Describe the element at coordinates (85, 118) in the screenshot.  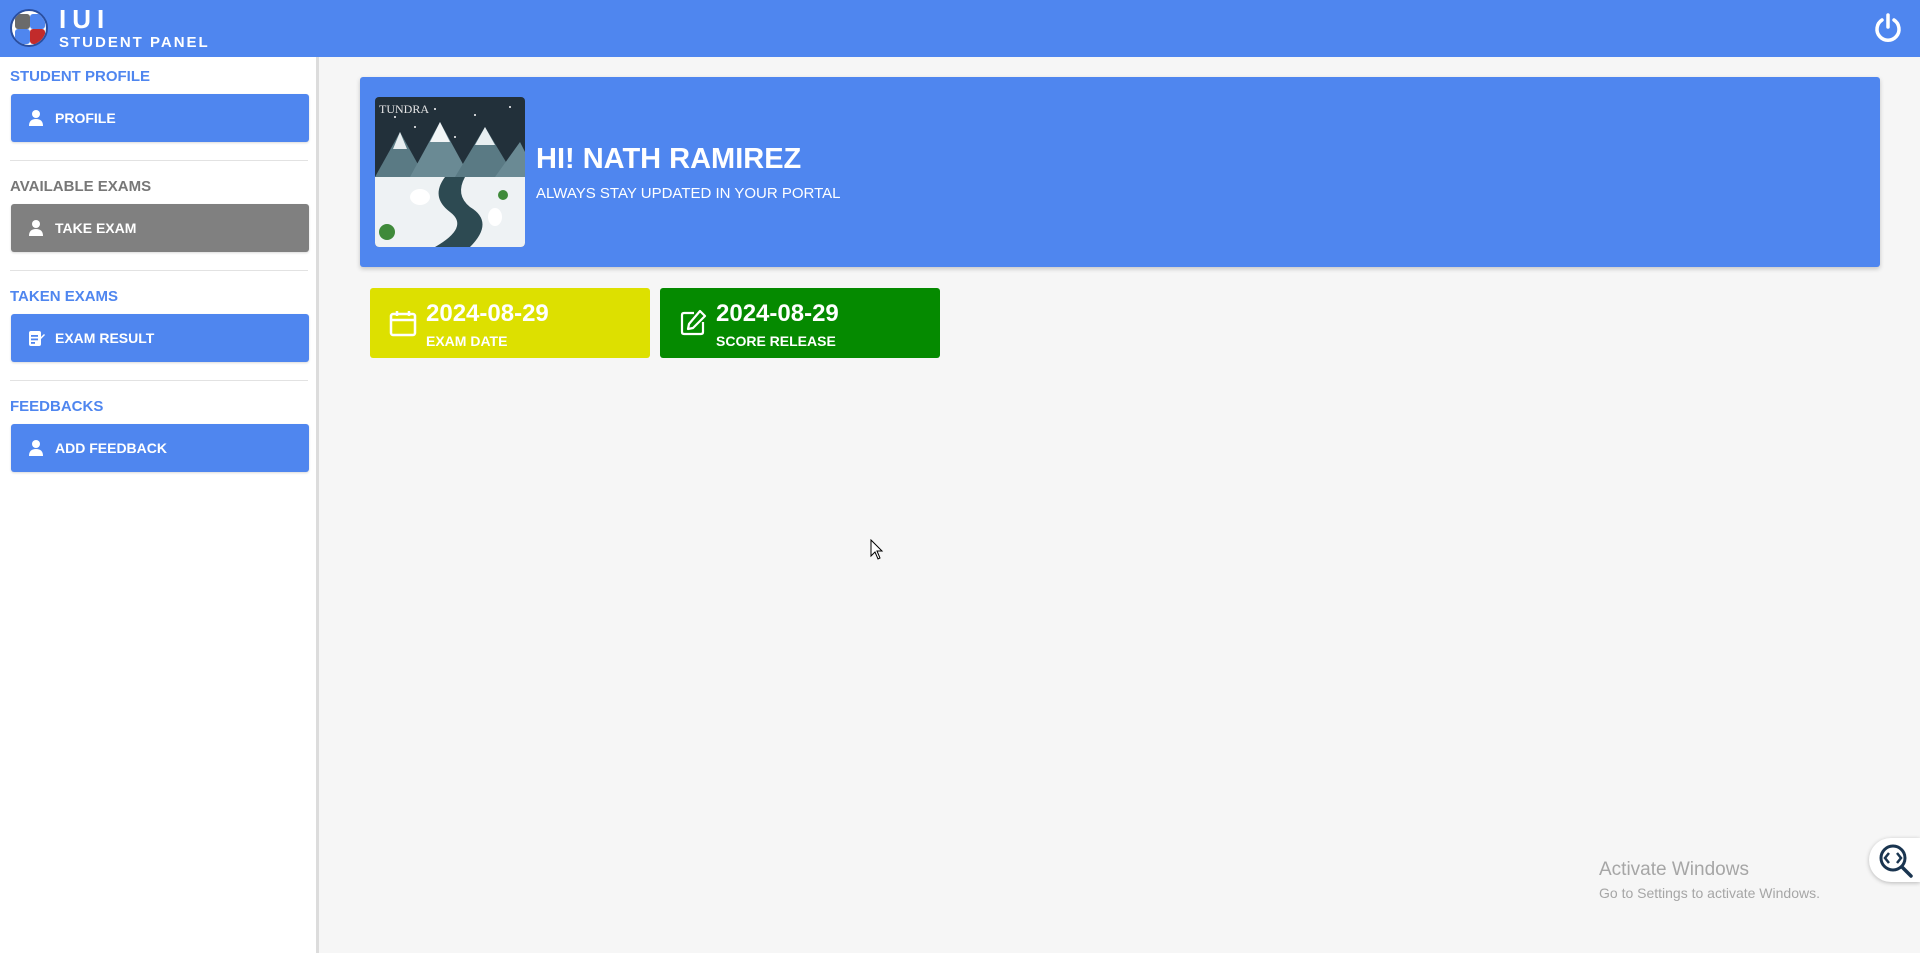
I see `profile-button-label: PROFILE` at that location.